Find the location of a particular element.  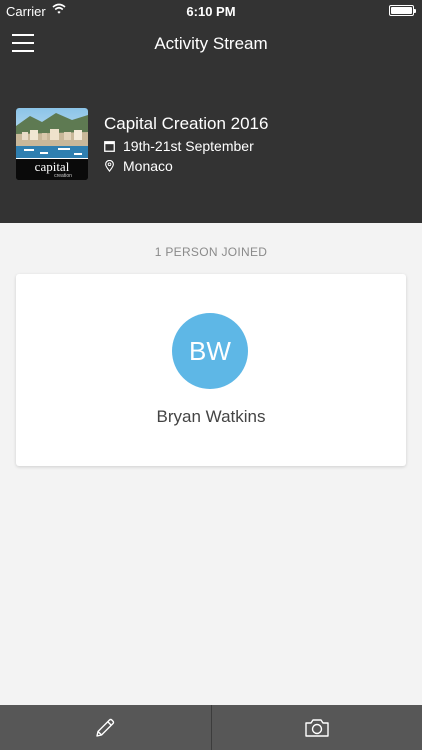

avatar: BW is located at coordinates (210, 351).